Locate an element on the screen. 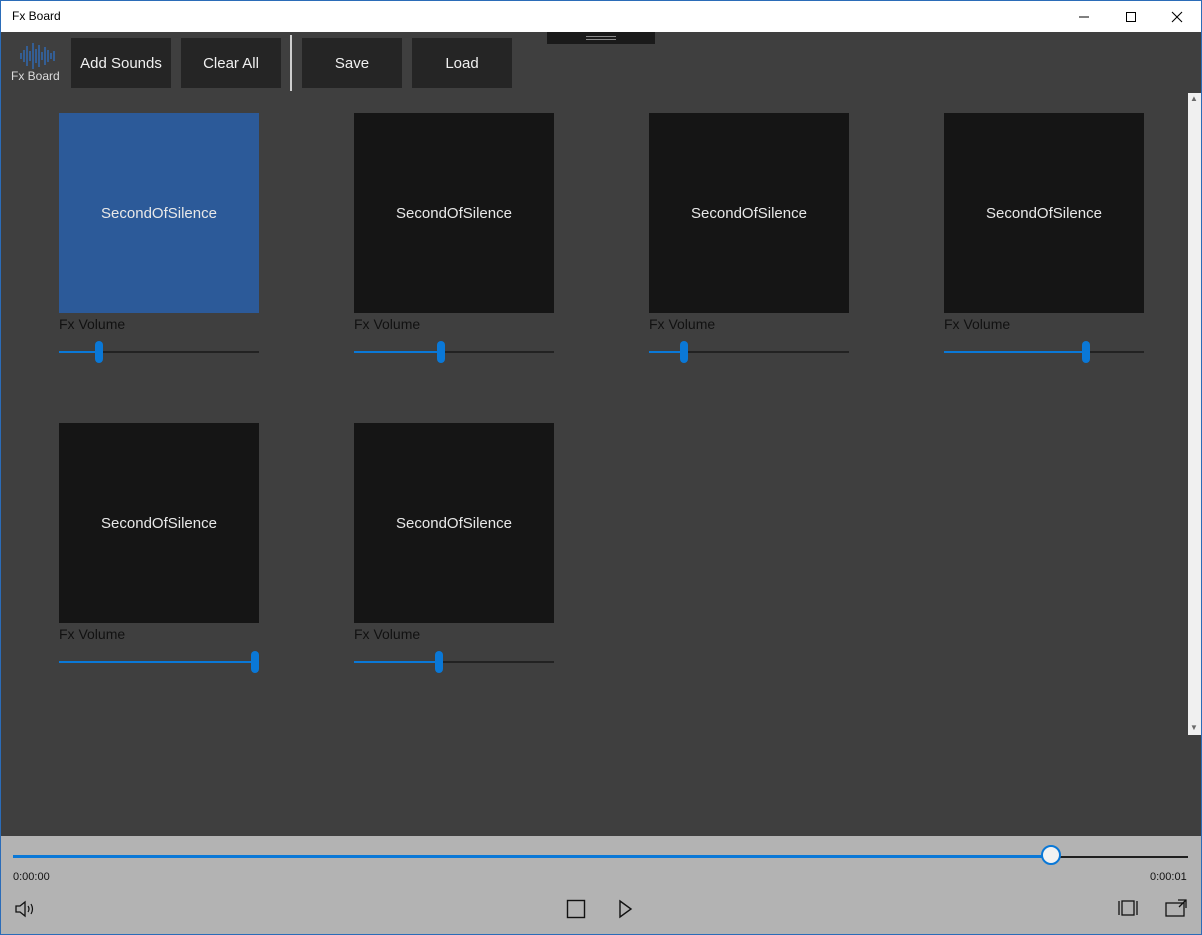 This screenshot has width=1202, height=935. zoom-button is located at coordinates (1128, 908).